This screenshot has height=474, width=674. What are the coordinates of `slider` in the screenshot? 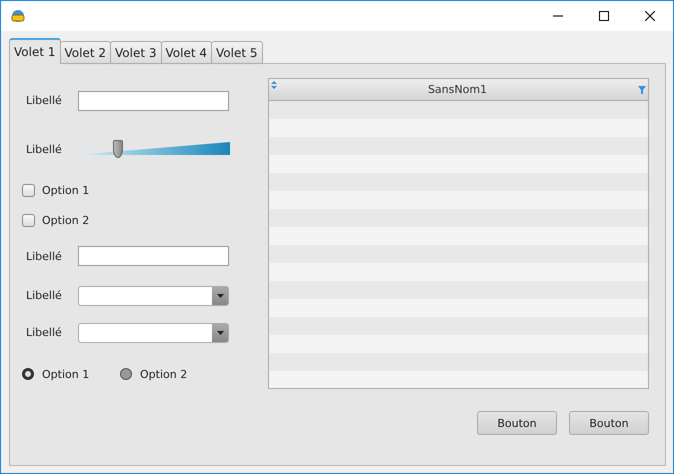 It's located at (152, 149).